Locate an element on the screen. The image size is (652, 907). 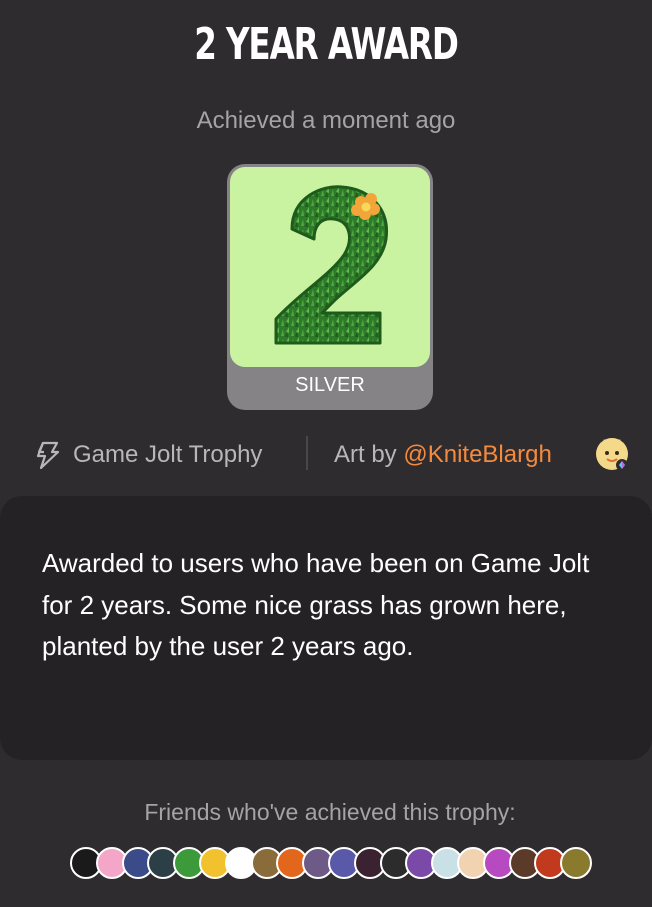
bolt-icon is located at coordinates (48, 455).